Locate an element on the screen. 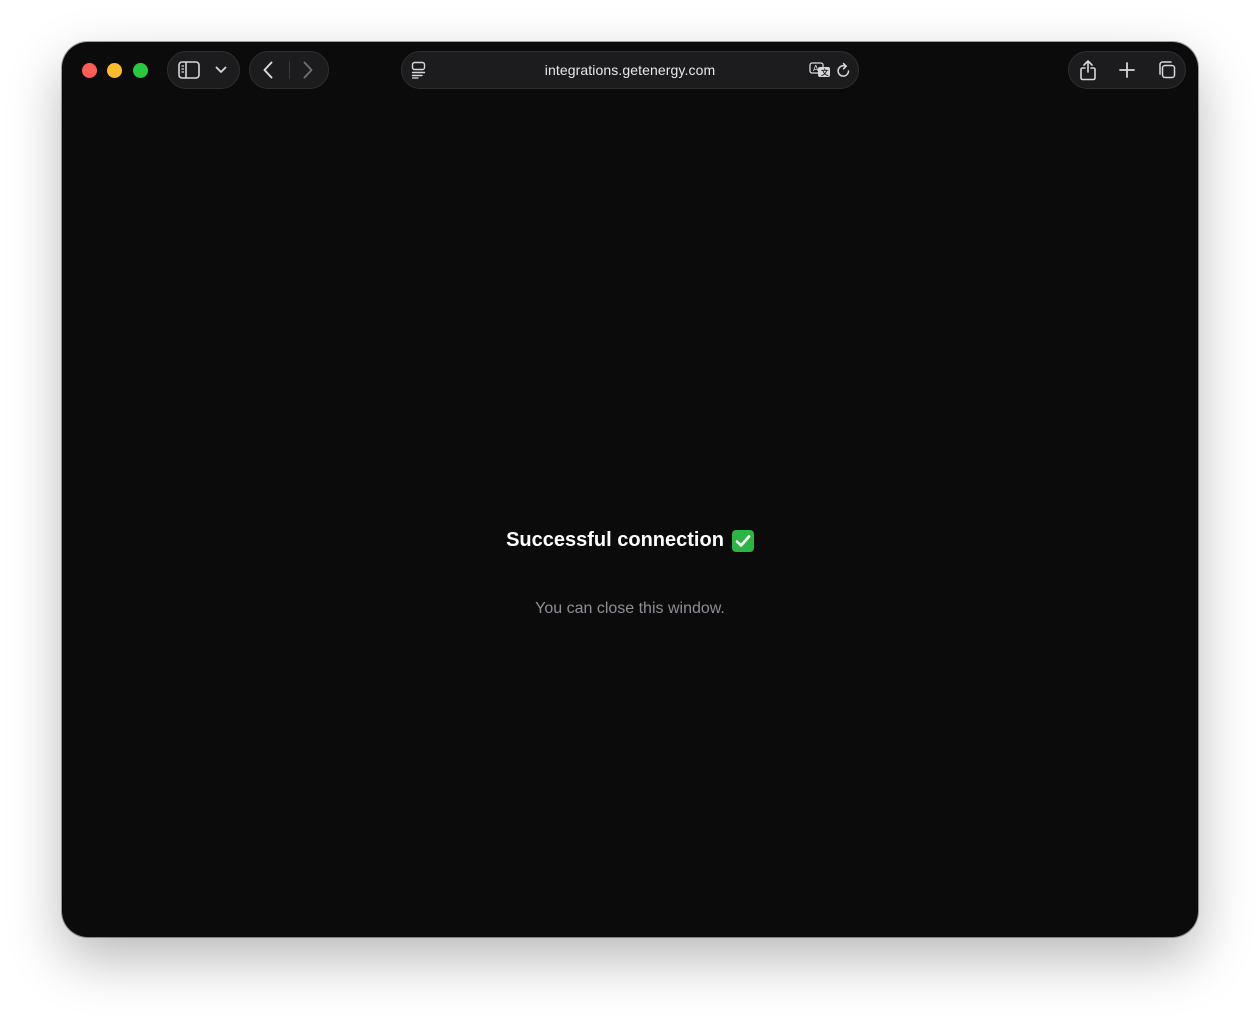 The image size is (1260, 1019). maximize-window-button is located at coordinates (140, 70).